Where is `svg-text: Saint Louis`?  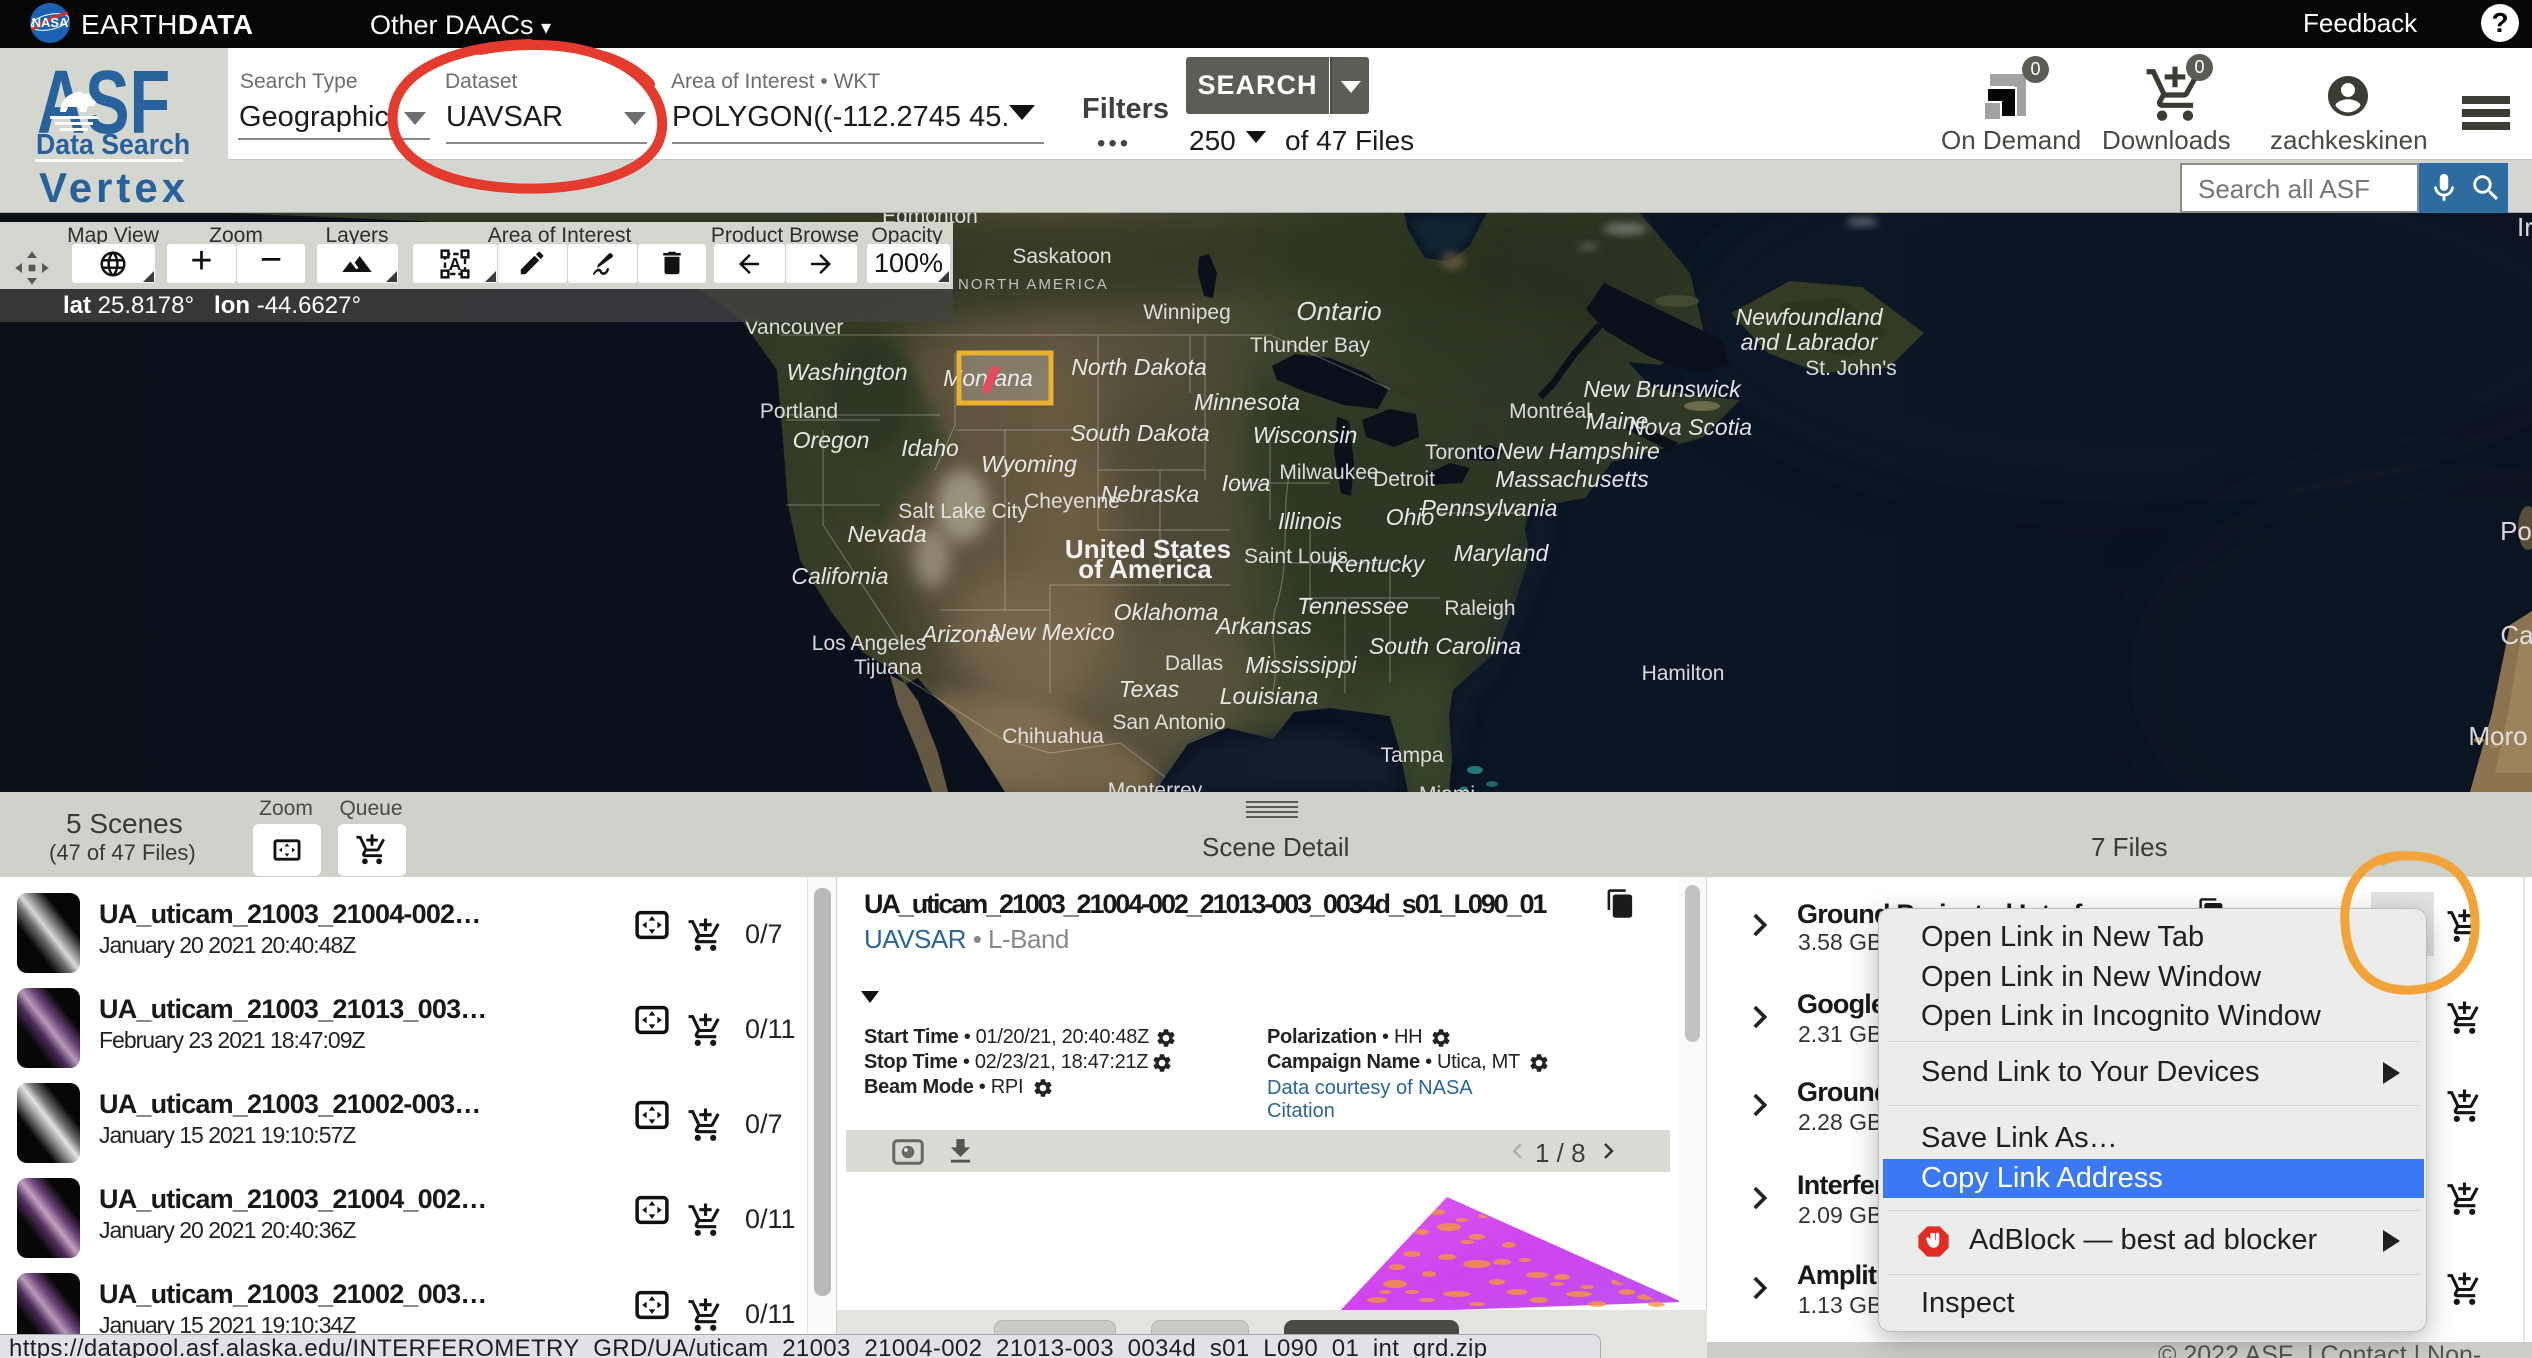 svg-text: Saint Louis is located at coordinates (1296, 556).